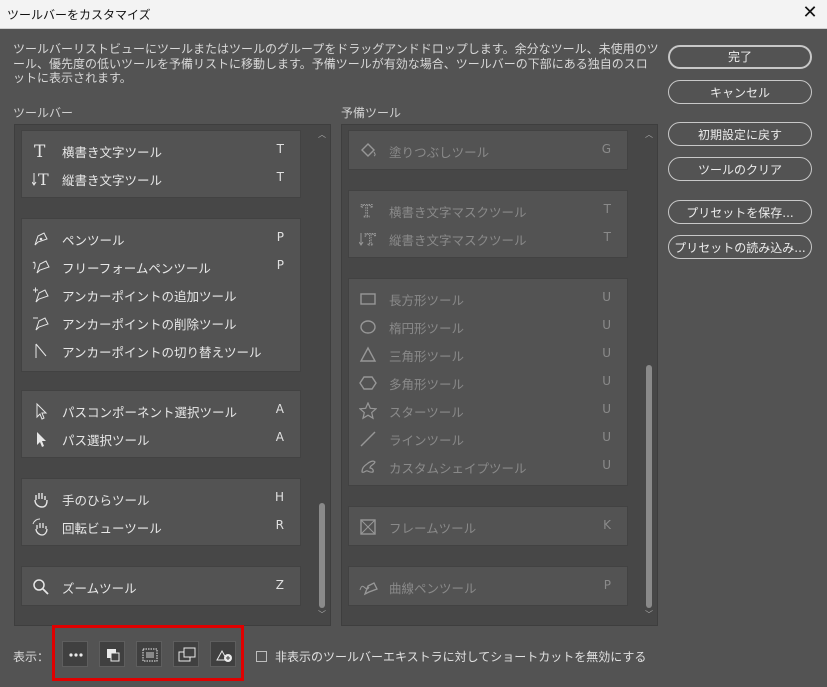 The width and height of the screenshot is (827, 687). Describe the element at coordinates (106, 500) in the screenshot. I see `tool-name: 手のひらツール` at that location.